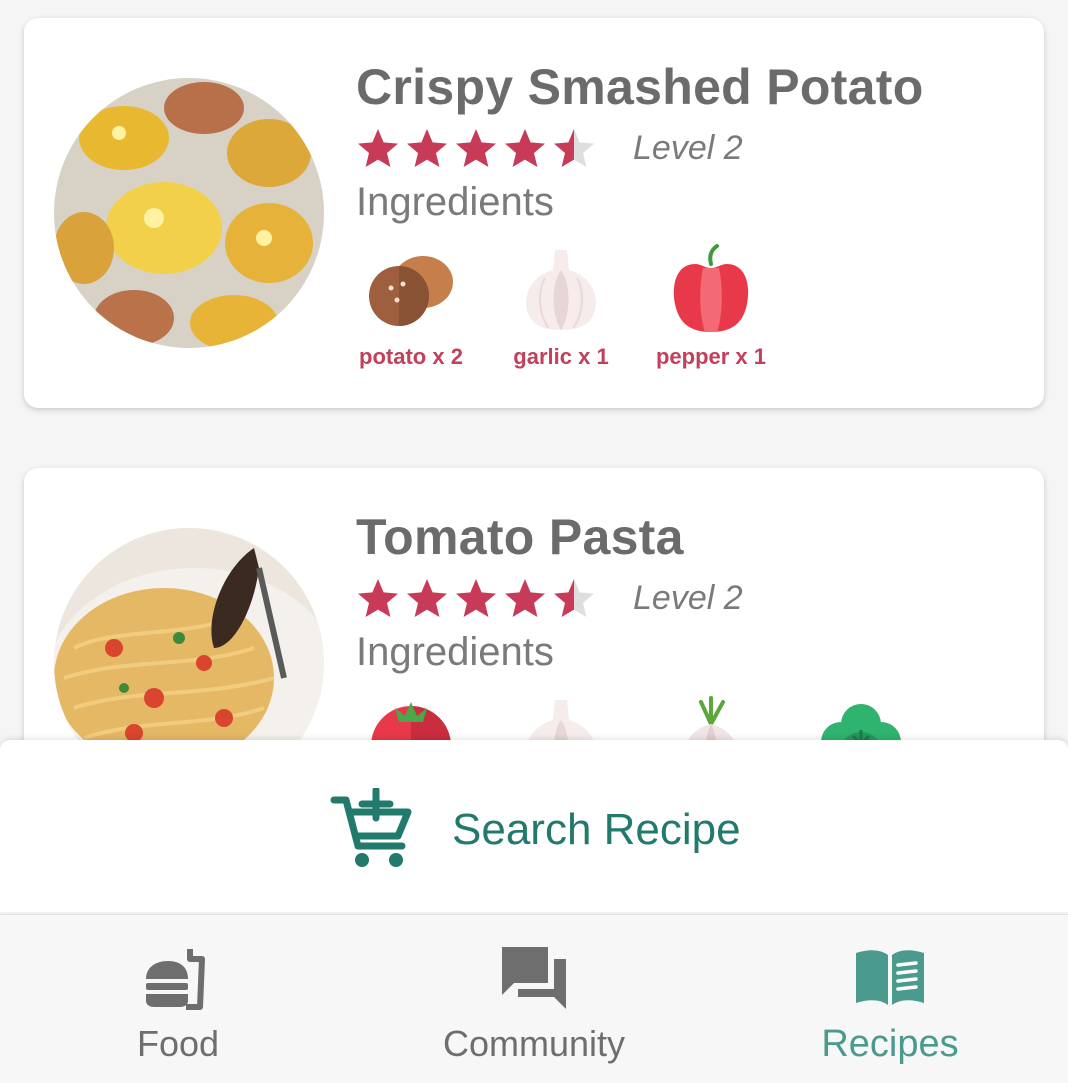 This screenshot has height=1083, width=1068. Describe the element at coordinates (561, 356) in the screenshot. I see `ingredient-label: garlic x 1` at that location.